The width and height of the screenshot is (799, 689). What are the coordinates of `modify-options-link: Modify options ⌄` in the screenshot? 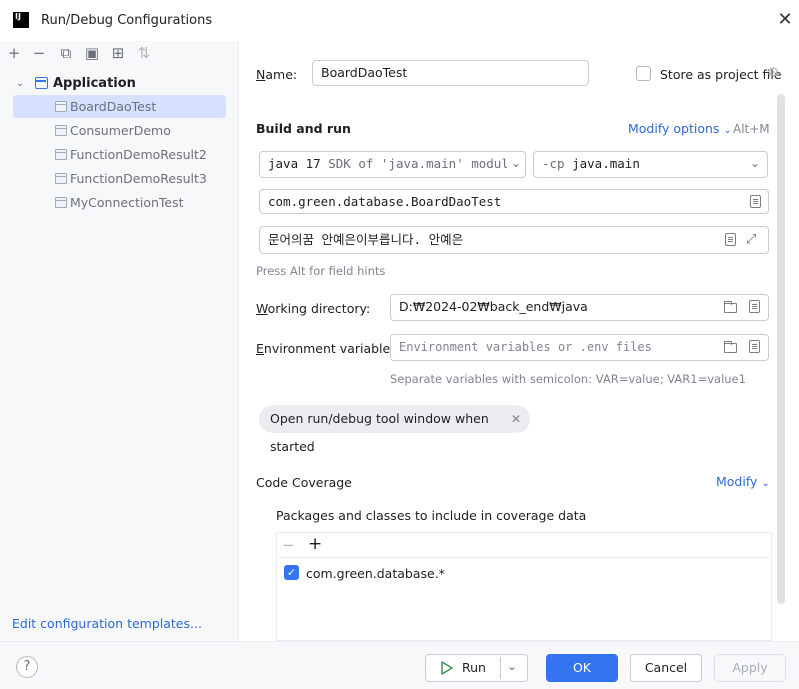 It's located at (680, 128).